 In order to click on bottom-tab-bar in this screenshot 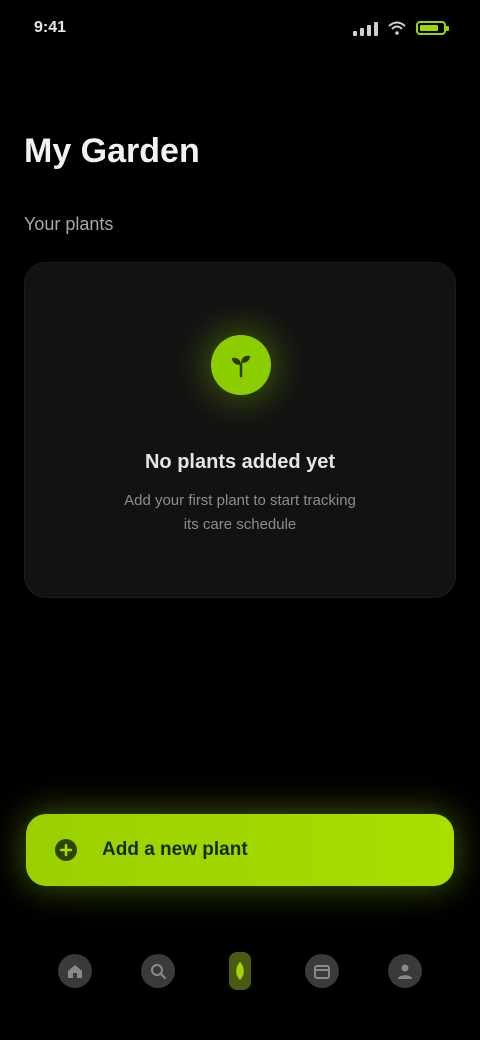, I will do `click(240, 971)`.